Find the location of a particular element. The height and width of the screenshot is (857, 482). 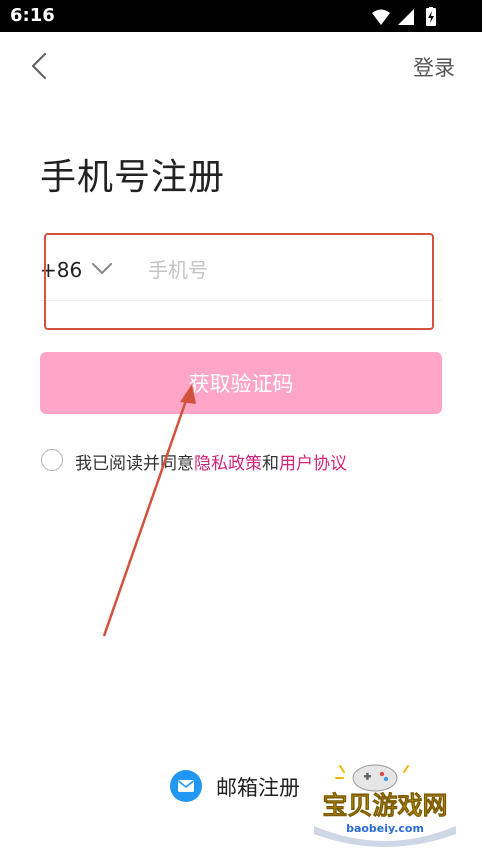

email-register-label: 邮箱注册 is located at coordinates (258, 788).